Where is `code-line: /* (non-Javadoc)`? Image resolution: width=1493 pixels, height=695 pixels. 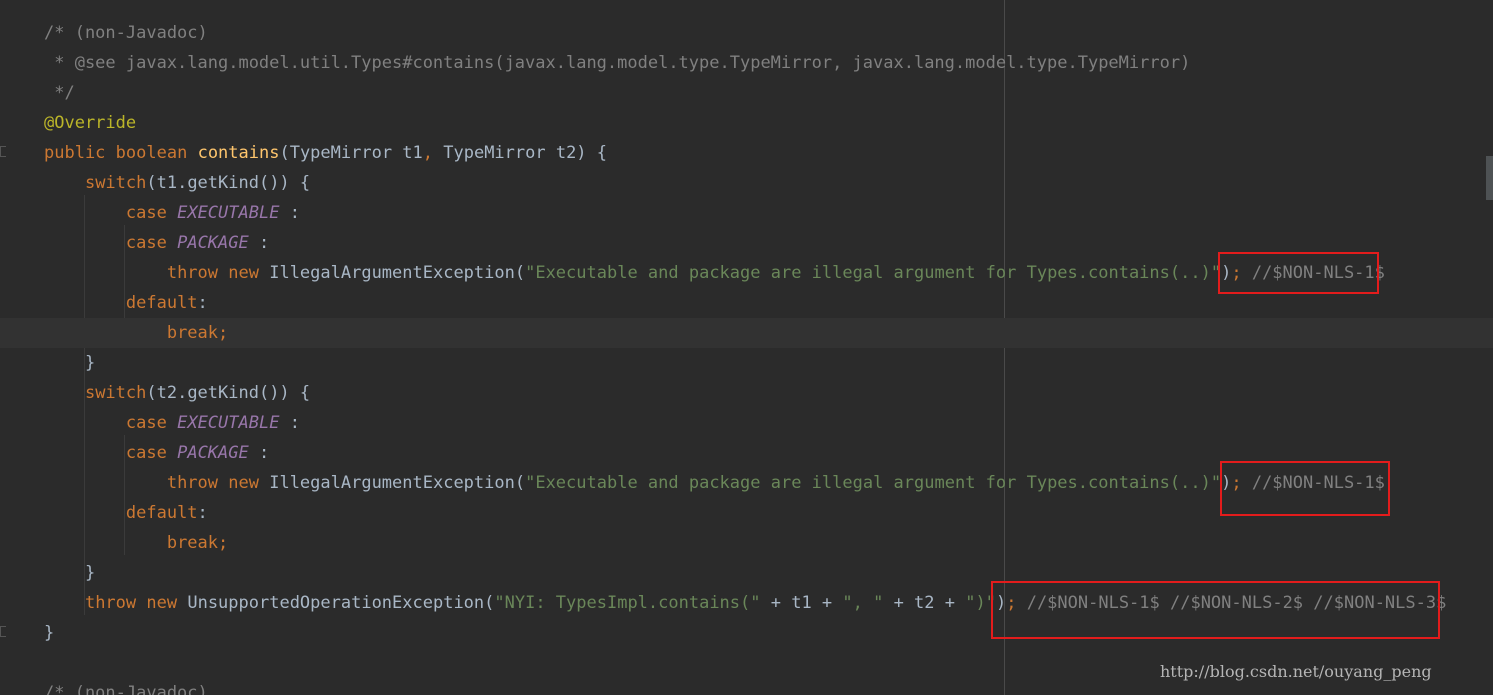
code-line: /* (non-Javadoc) is located at coordinates (746, 33).